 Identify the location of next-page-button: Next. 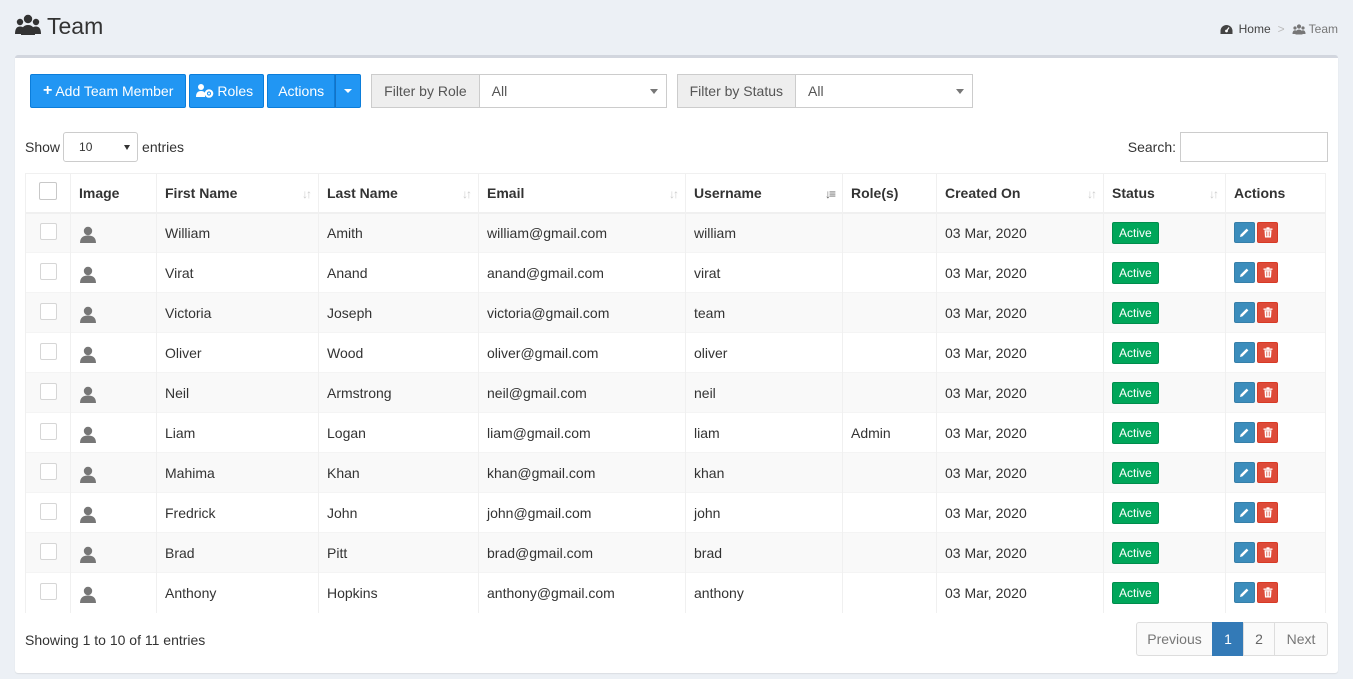
(1301, 639).